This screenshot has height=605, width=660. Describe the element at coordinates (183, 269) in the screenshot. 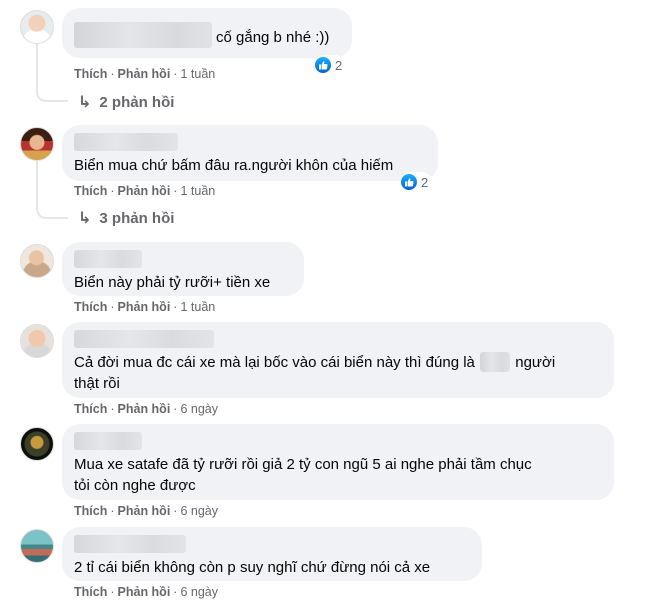

I see `comment-bubble: Biển này phải tỷ rưỡi+ tiền xe` at that location.